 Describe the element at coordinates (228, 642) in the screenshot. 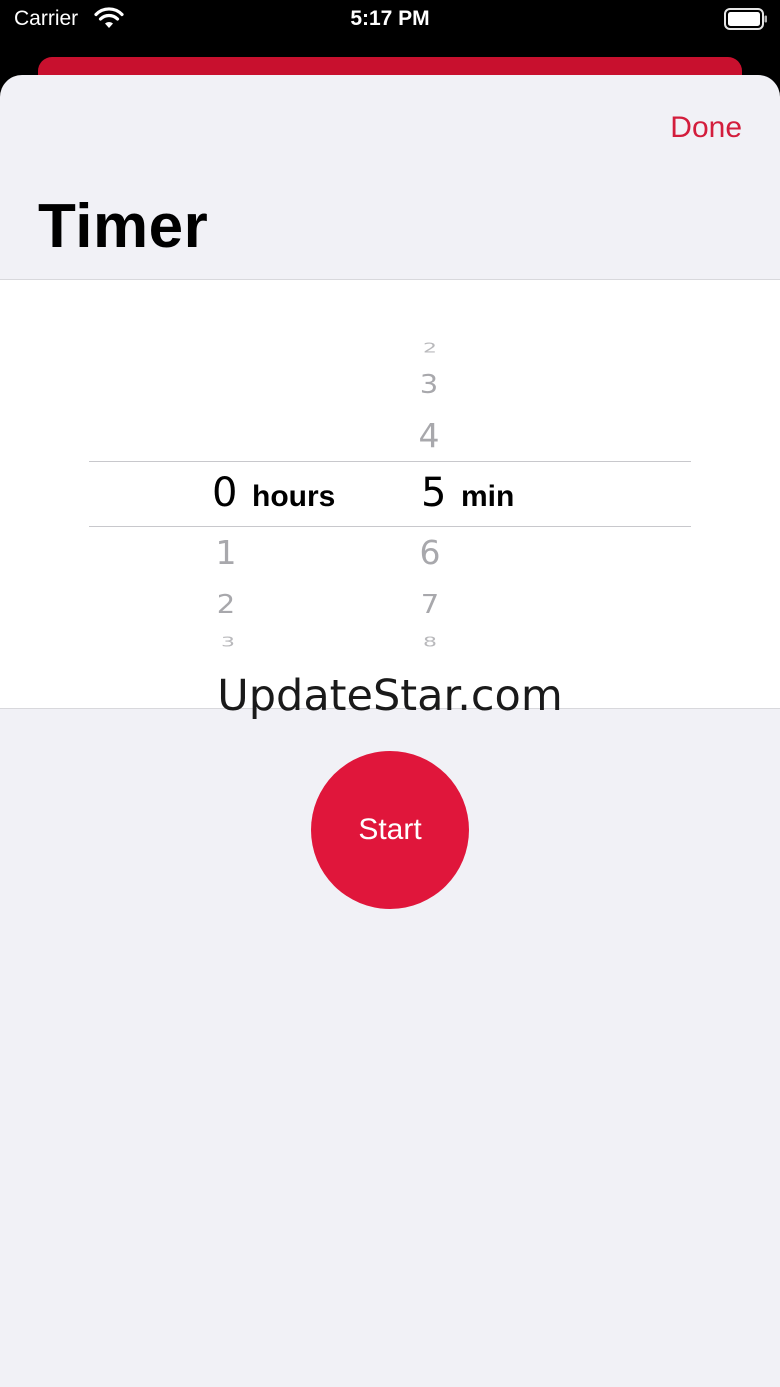

I see `hours-option: 3` at that location.